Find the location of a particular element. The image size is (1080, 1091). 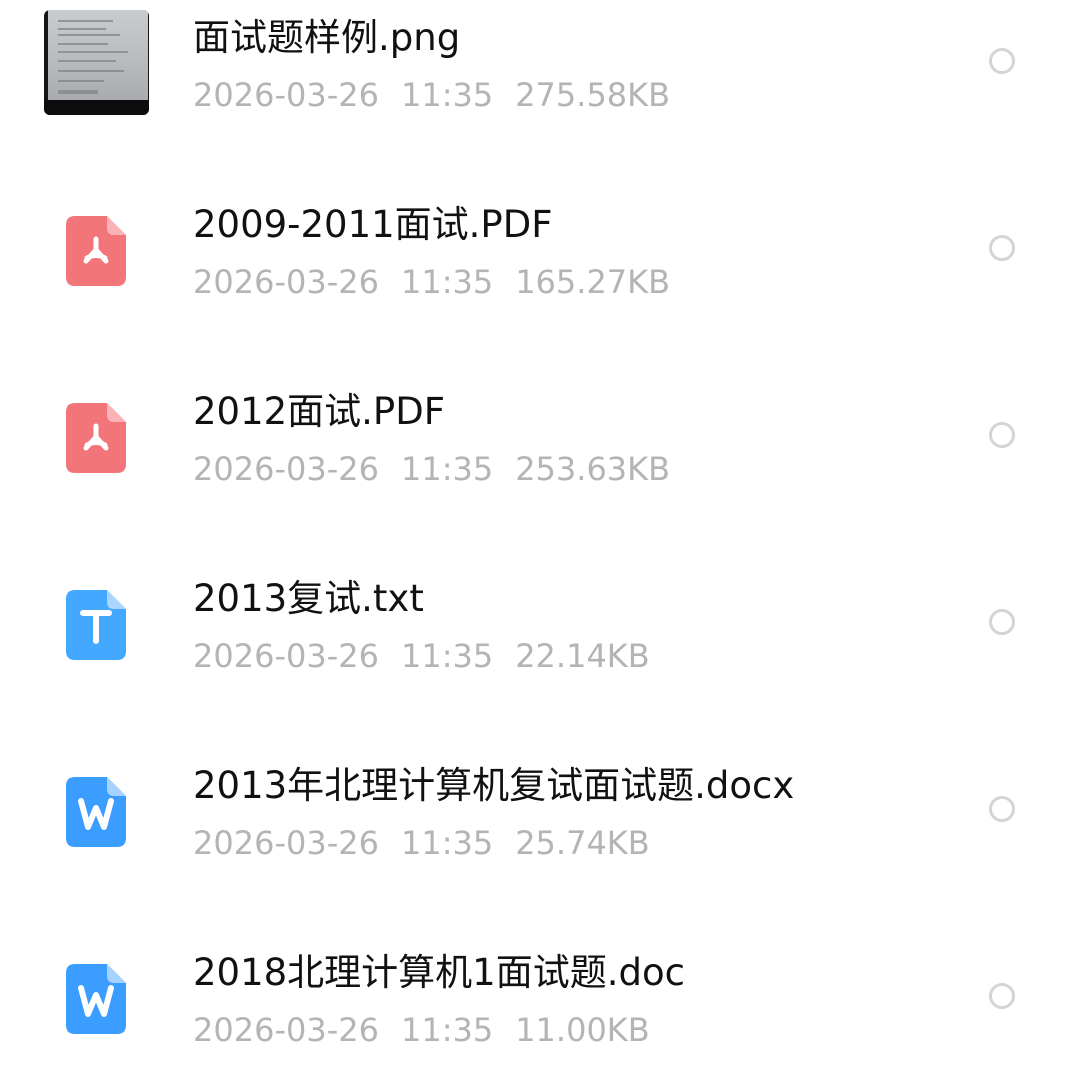

file-meta: 2026-03-26 11:35 165.27KB is located at coordinates (431, 282).